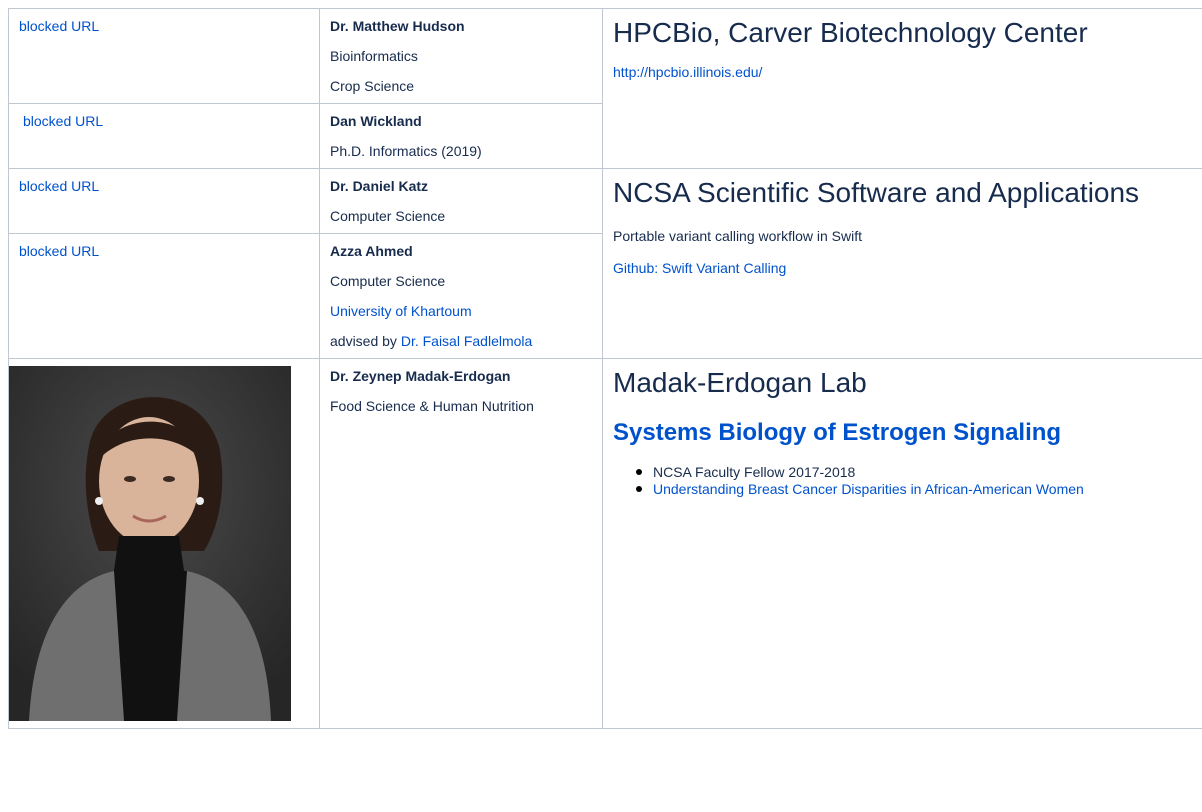 The width and height of the screenshot is (1202, 812). What do you see at coordinates (401, 311) in the screenshot?
I see `university-link: University of Khartoum` at bounding box center [401, 311].